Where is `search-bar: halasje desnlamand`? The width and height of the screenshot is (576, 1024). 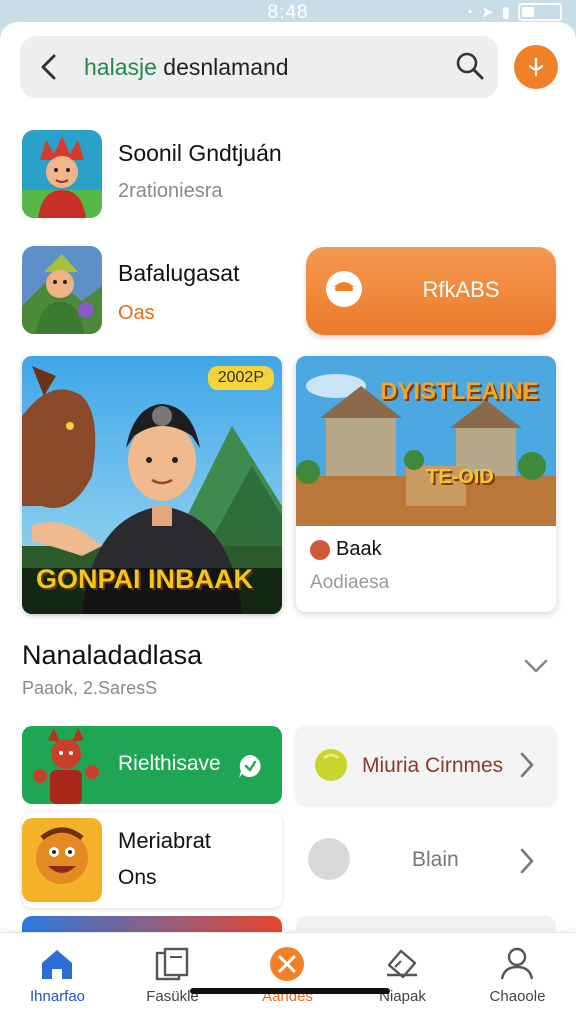 search-bar: halasje desnlamand is located at coordinates (259, 67).